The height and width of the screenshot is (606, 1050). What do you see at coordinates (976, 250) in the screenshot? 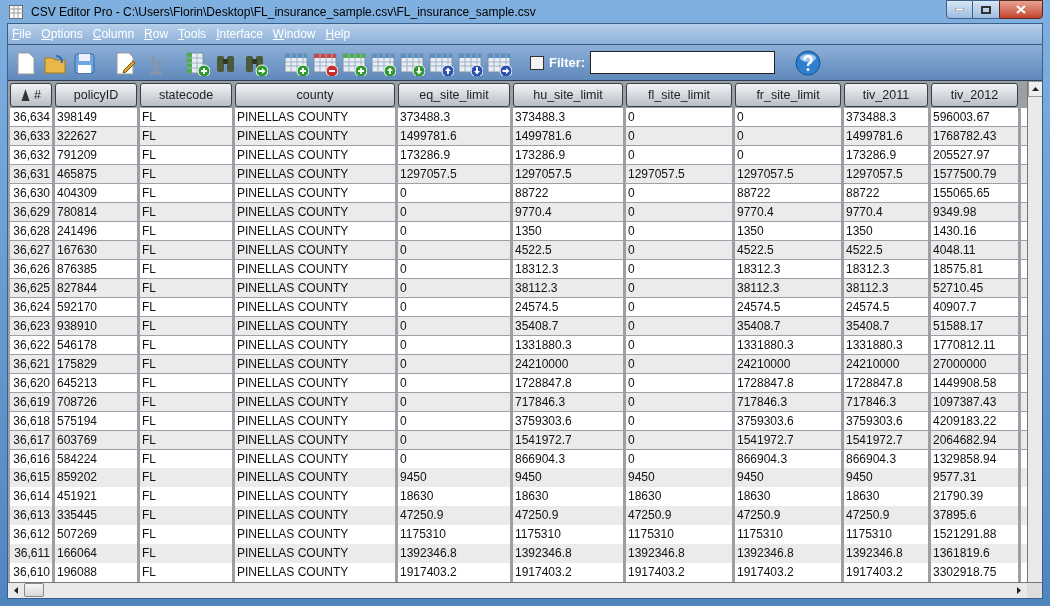
I see `table-cell: 4048.11` at bounding box center [976, 250].